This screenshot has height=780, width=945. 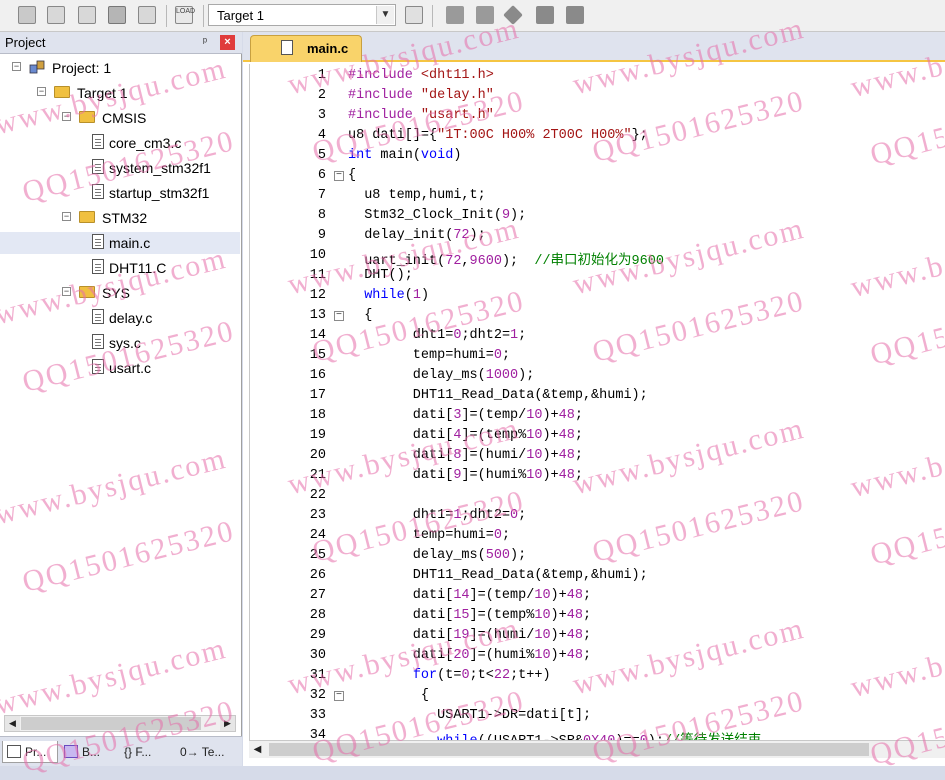 What do you see at coordinates (597, 216) in the screenshot?
I see `code-line: 8 Stm32_Clock_Init(9);` at bounding box center [597, 216].